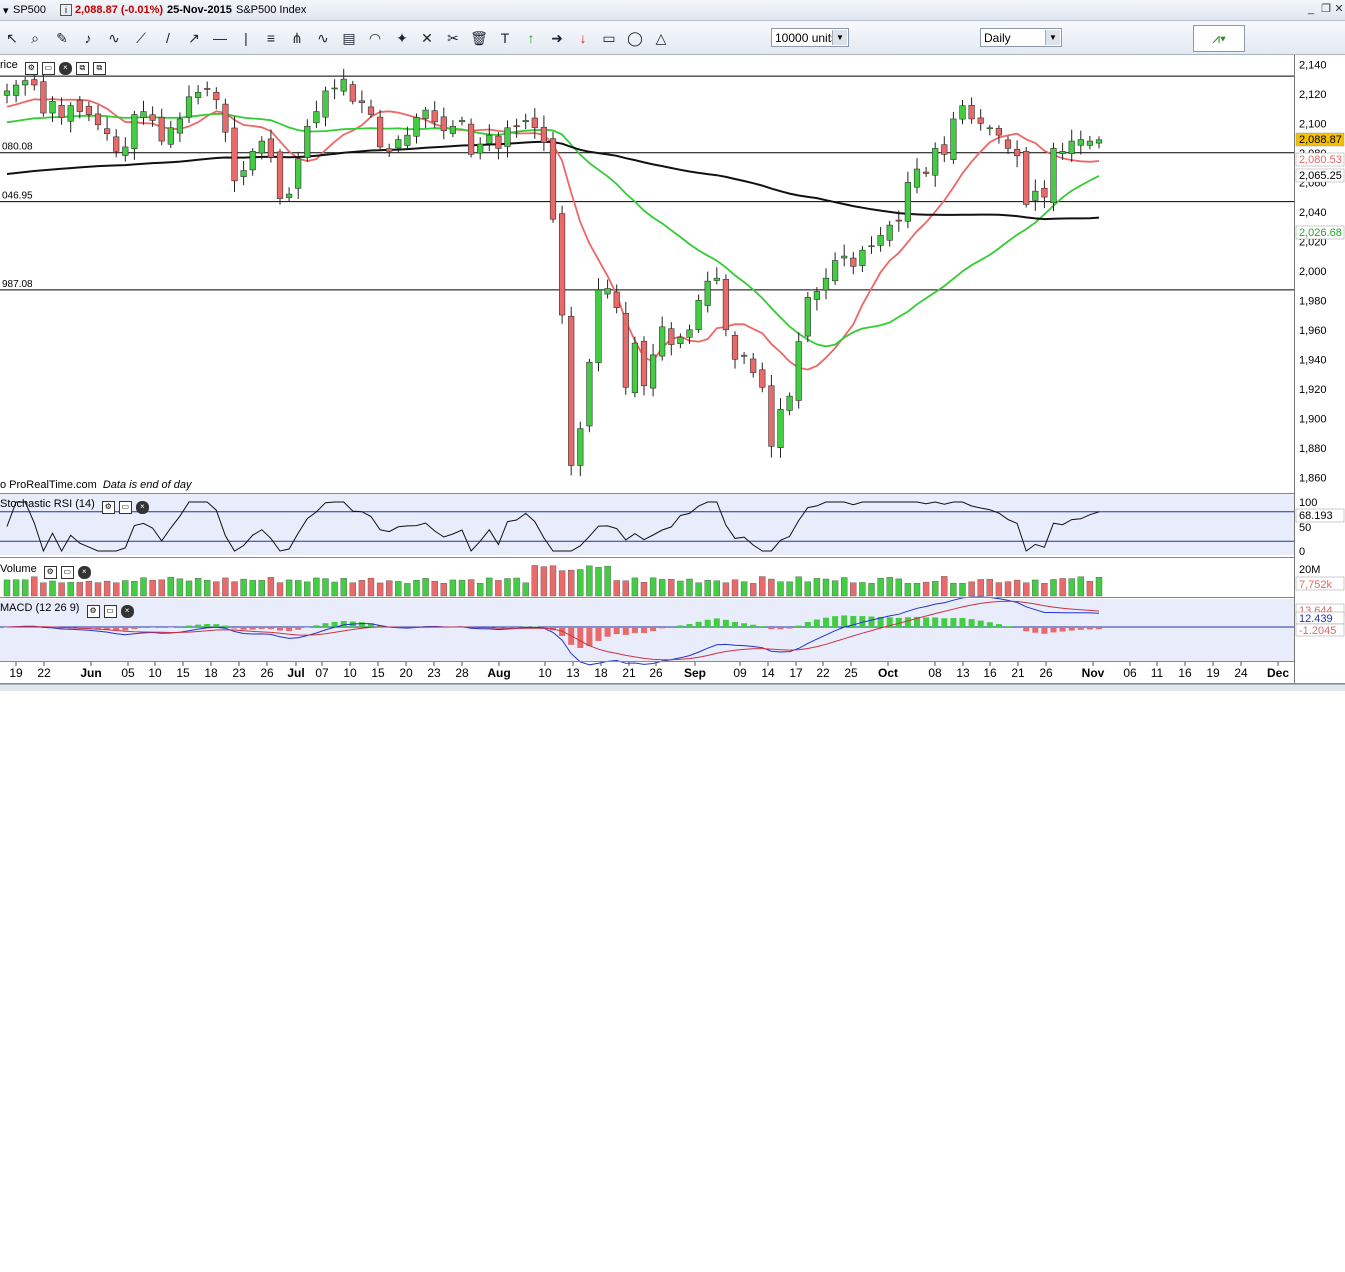 This screenshot has width=1345, height=1272. Describe the element at coordinates (323, 38) in the screenshot. I see `wave-icon: ∿` at that location.